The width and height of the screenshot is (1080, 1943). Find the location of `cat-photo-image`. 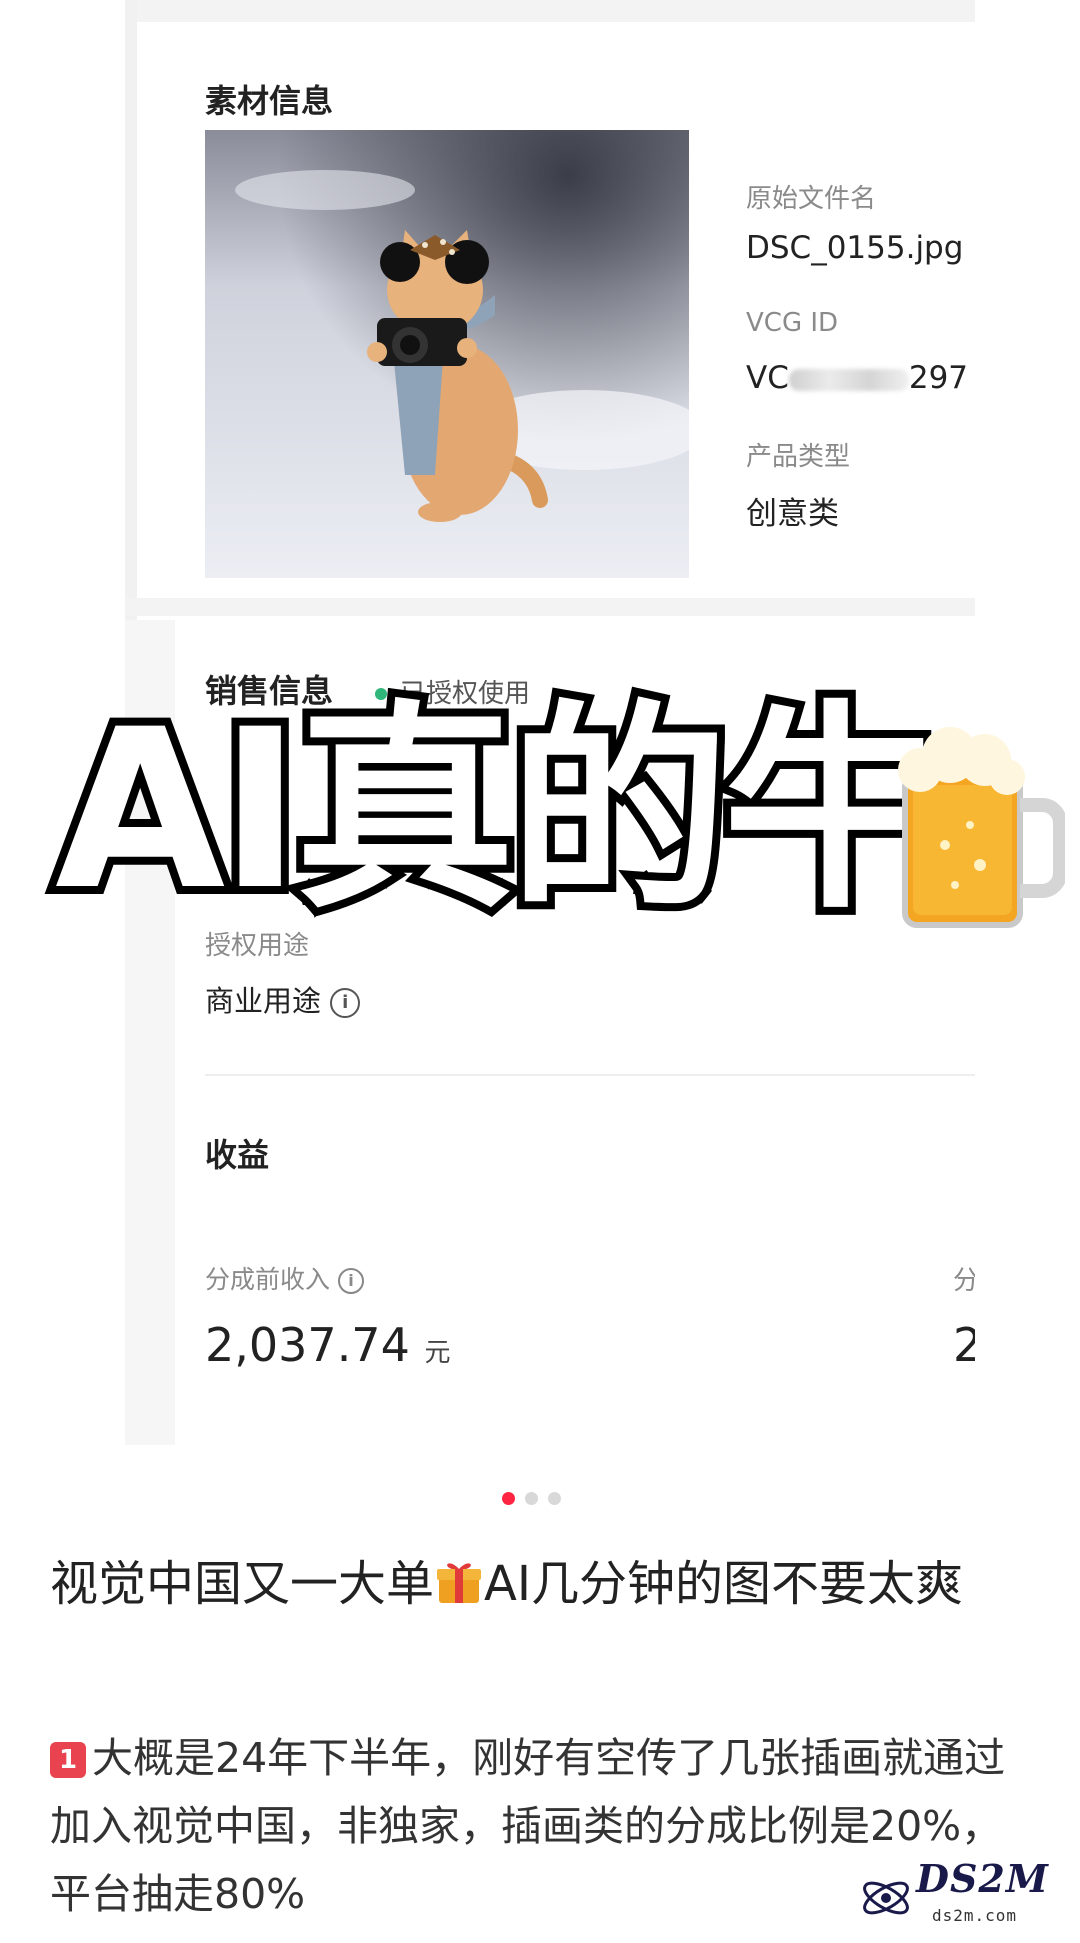

cat-photo-image is located at coordinates (447, 354).